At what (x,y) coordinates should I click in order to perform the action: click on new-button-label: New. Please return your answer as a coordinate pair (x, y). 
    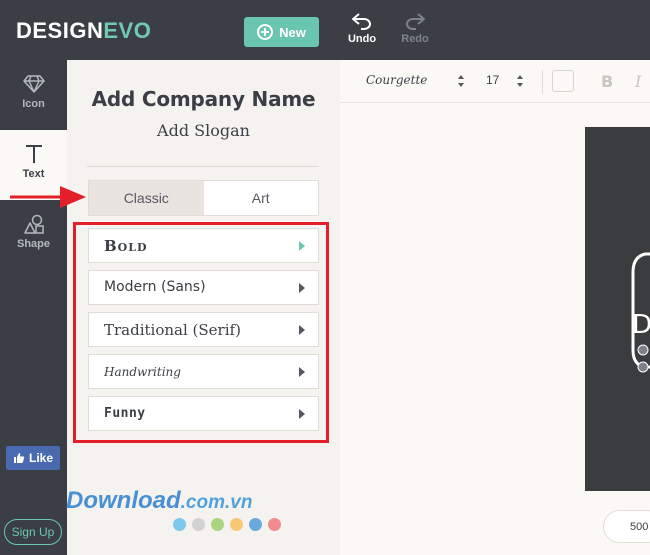
    Looking at the image, I should click on (292, 32).